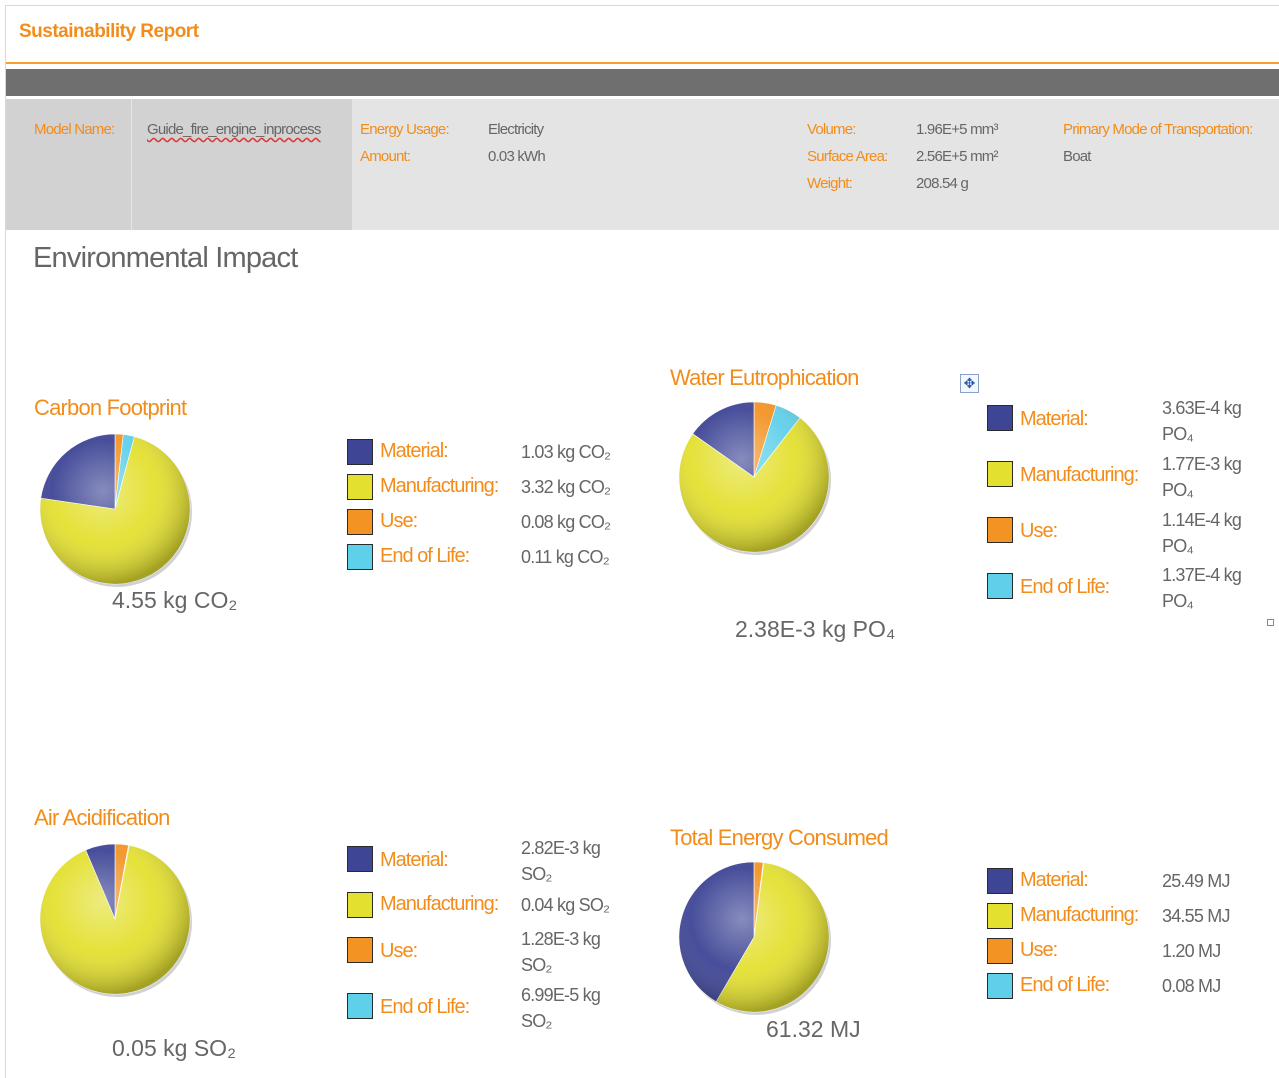 The height and width of the screenshot is (1078, 1279). Describe the element at coordinates (516, 129) in the screenshot. I see `energy-usage-value: Electricity` at that location.